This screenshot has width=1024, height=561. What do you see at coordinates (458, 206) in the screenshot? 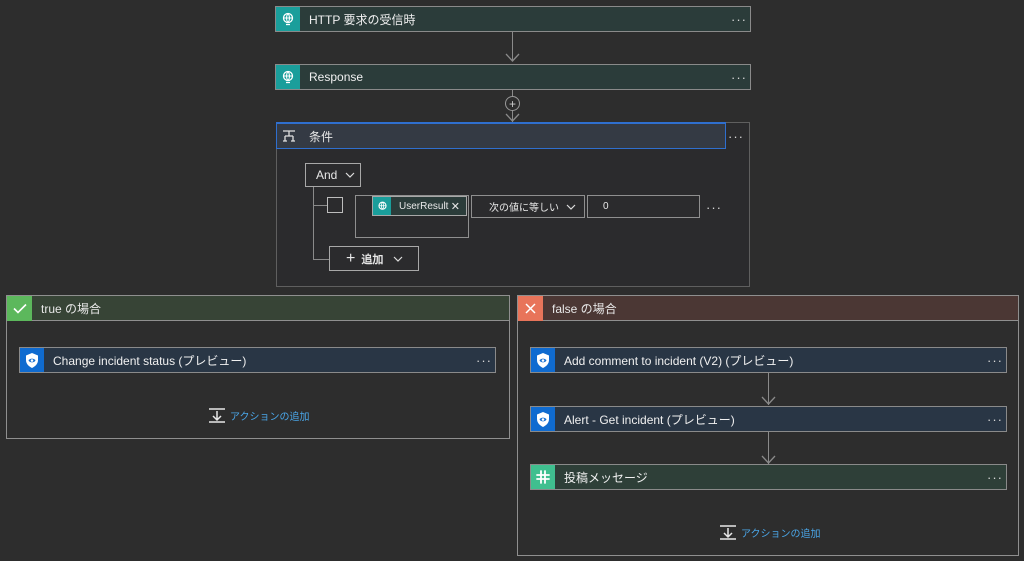
I see `close-icon: ✕` at bounding box center [458, 206].